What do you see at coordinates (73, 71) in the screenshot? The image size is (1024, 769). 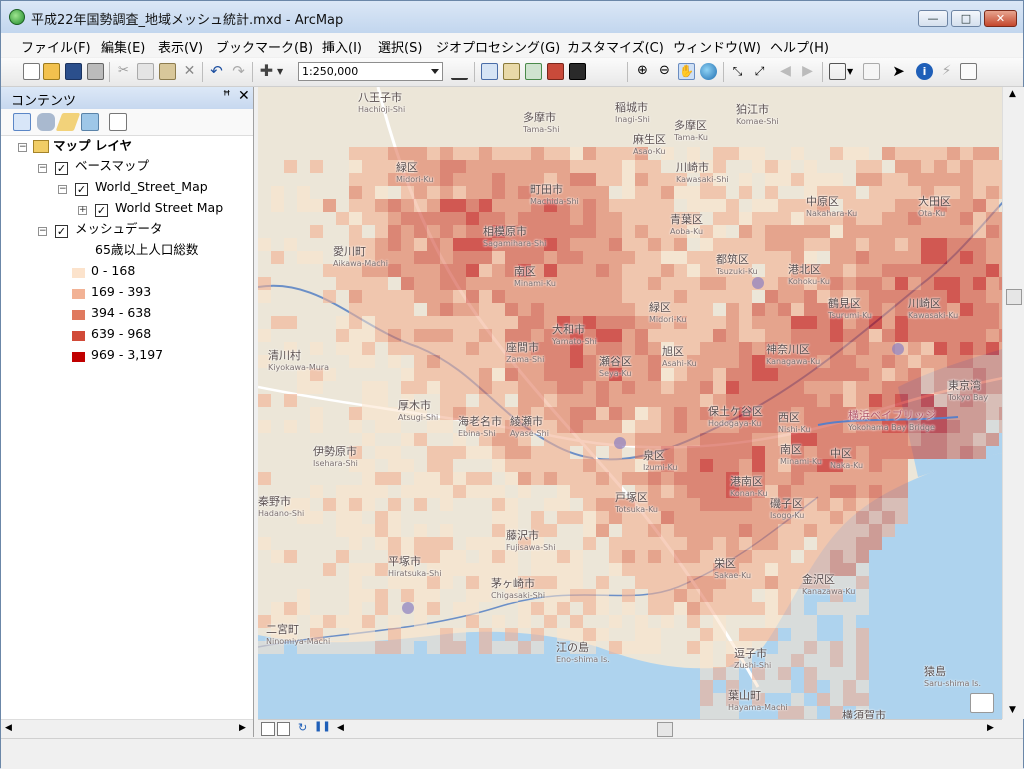 I see `save-icon` at bounding box center [73, 71].